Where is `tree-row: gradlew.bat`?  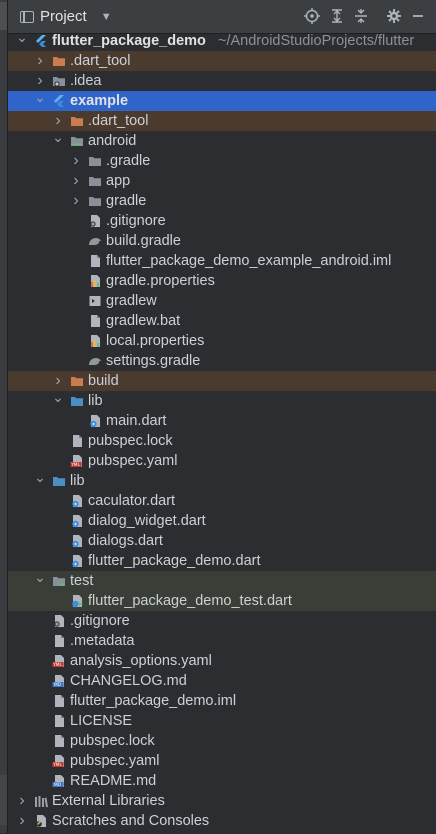
tree-row: gradlew.bat is located at coordinates (222, 321).